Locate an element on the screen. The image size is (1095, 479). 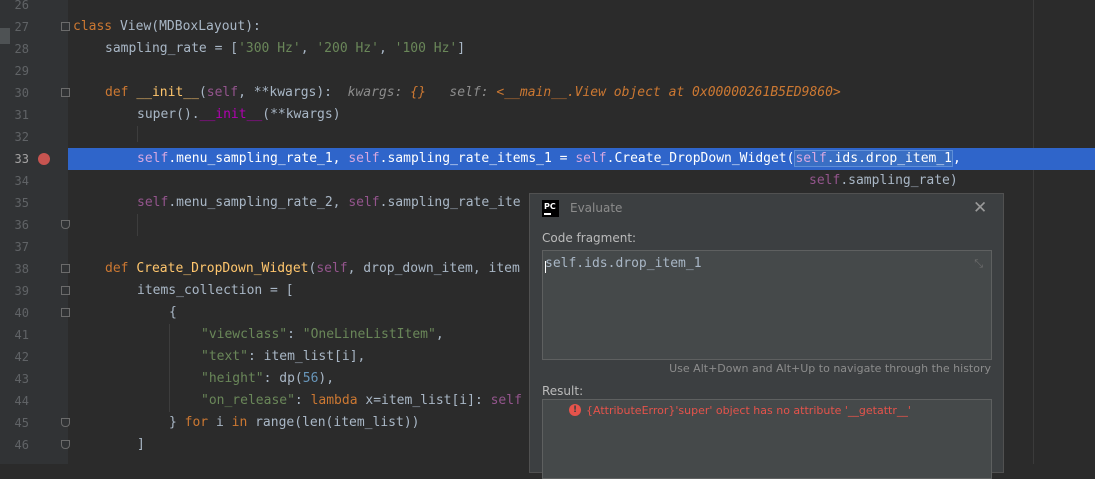
line-number: 32 is located at coordinates (21, 137).